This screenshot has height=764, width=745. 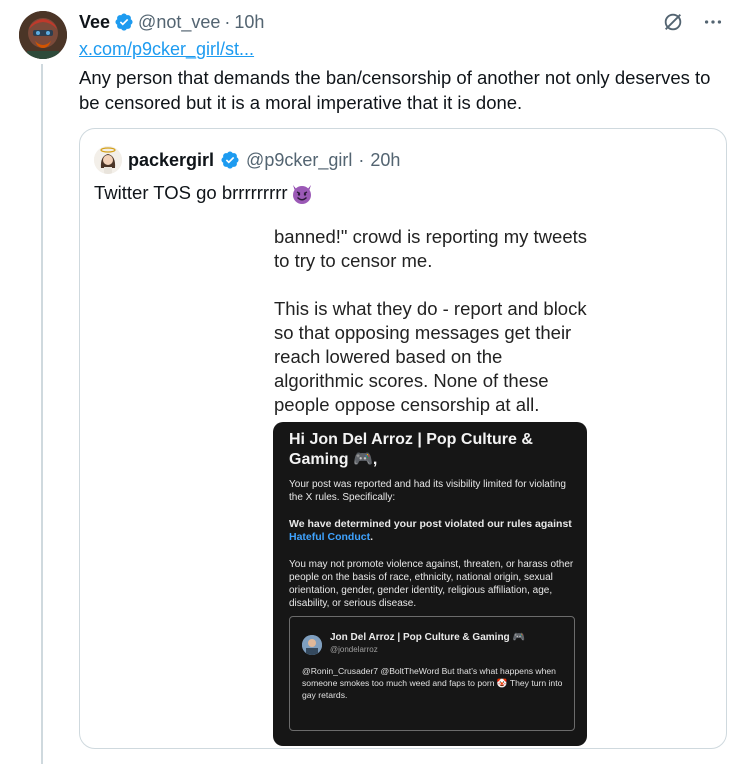 I want to click on quote-text-row: Twitter TOS go brrrrrrrrr, so click(x=204, y=193).